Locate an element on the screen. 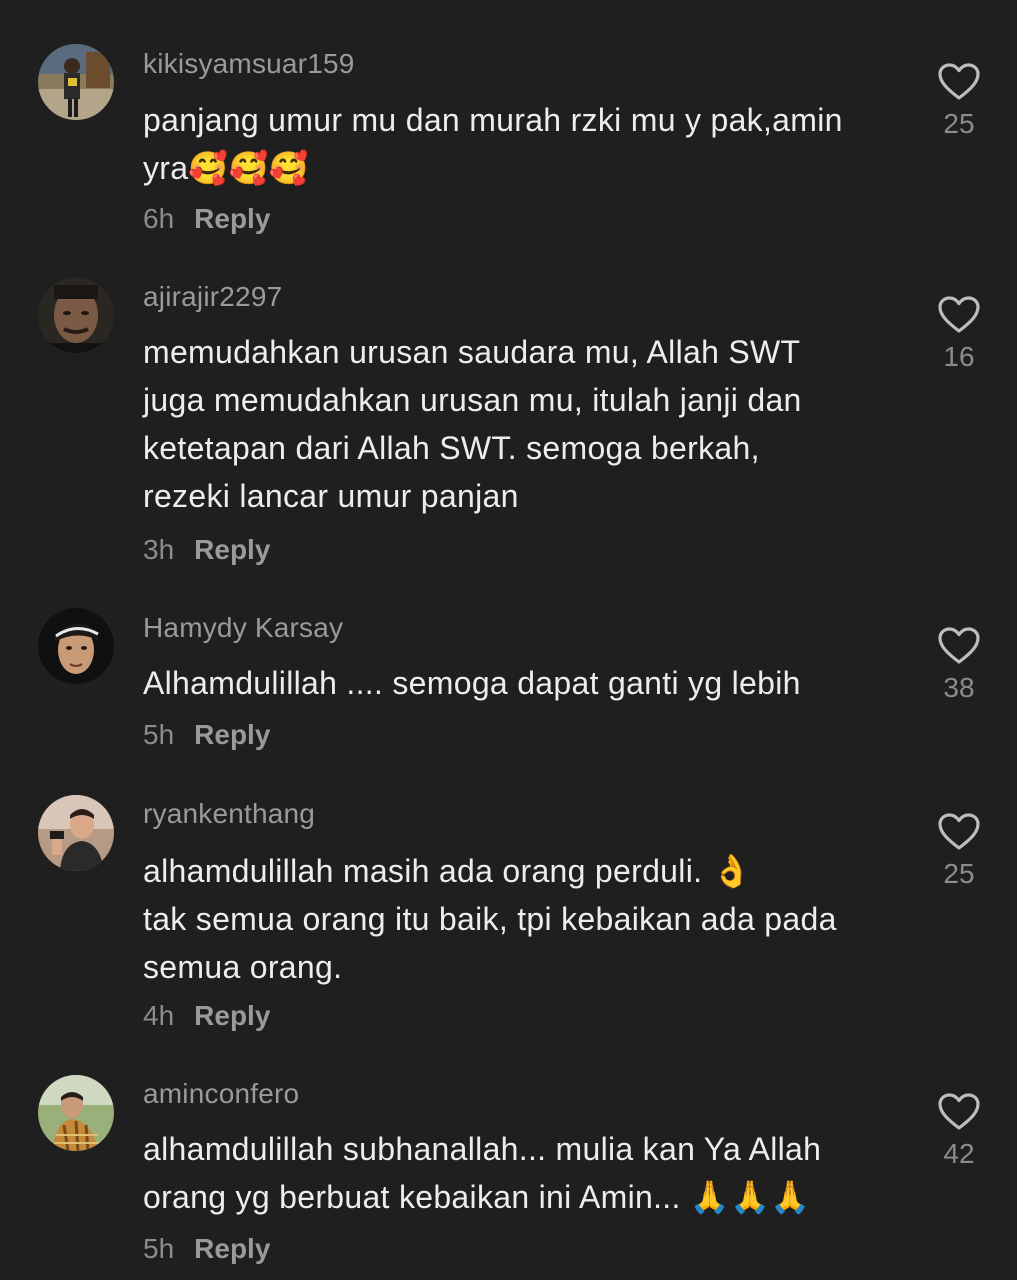  comment-username: Hamydy Karsay is located at coordinates (243, 628).